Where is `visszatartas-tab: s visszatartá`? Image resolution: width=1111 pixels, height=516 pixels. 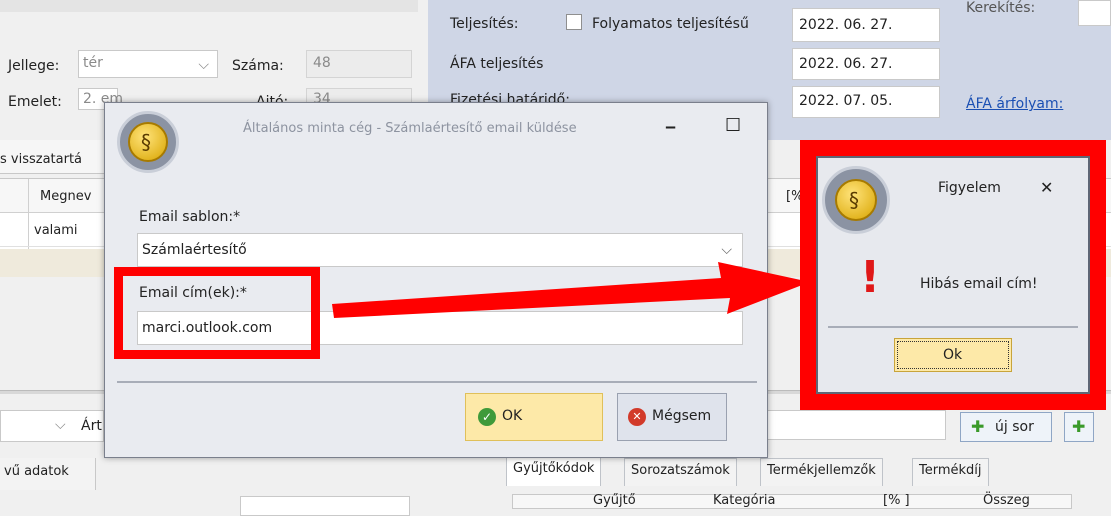 visszatartas-tab: s visszatartá is located at coordinates (52, 157).